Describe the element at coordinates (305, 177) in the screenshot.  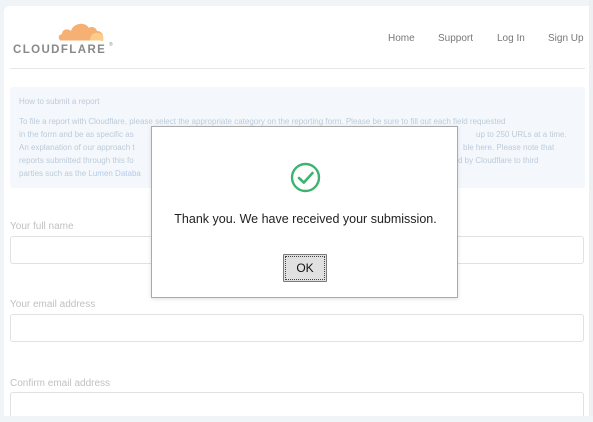
I see `check-circle-icon` at that location.